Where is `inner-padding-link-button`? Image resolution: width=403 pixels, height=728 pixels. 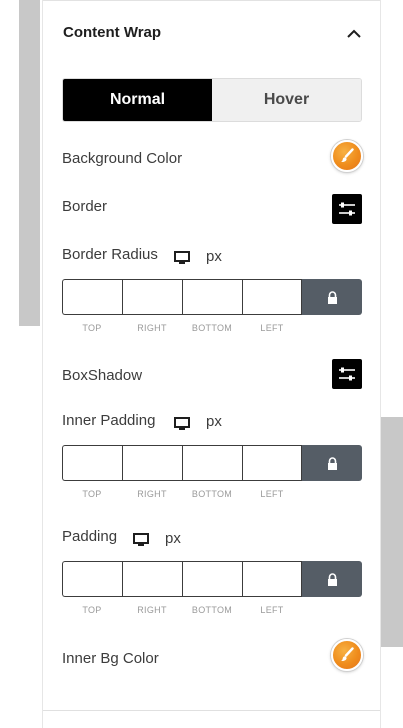 inner-padding-link-button is located at coordinates (332, 463).